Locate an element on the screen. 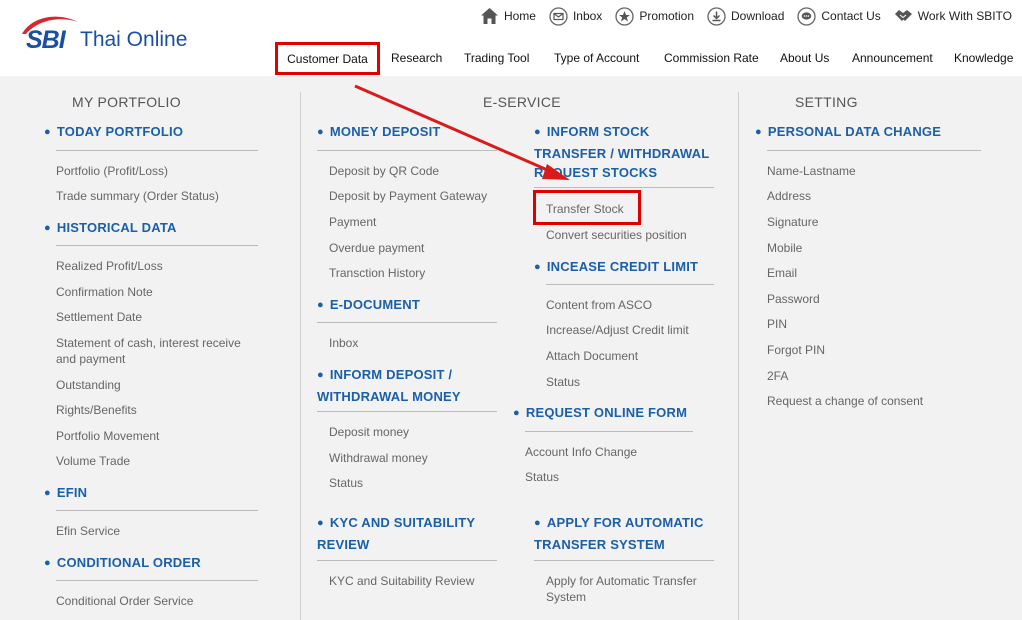  link-form-status: Status is located at coordinates (542, 477).